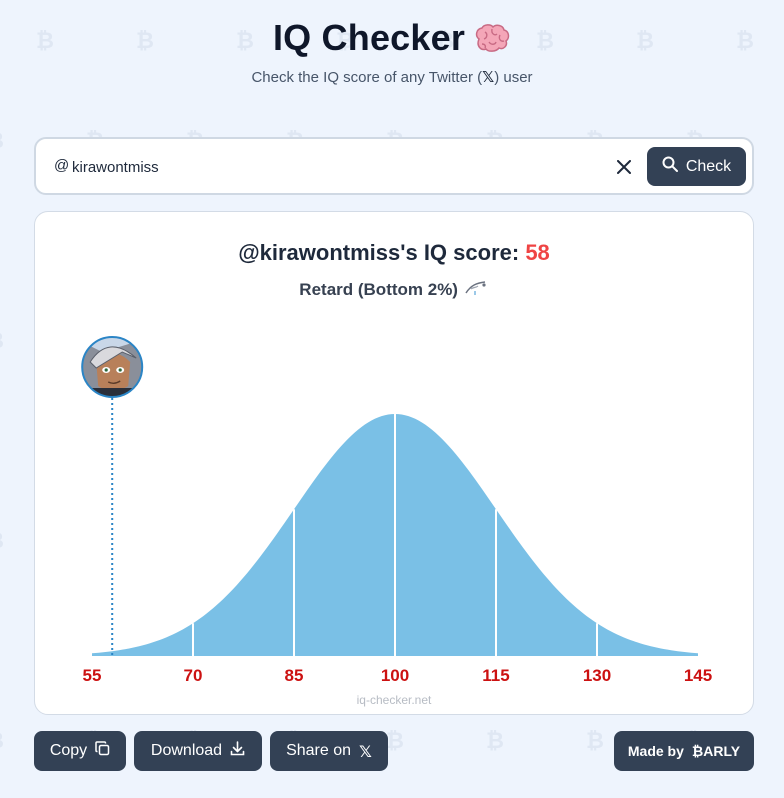  I want to click on search-bar: @ Check, so click(394, 166).